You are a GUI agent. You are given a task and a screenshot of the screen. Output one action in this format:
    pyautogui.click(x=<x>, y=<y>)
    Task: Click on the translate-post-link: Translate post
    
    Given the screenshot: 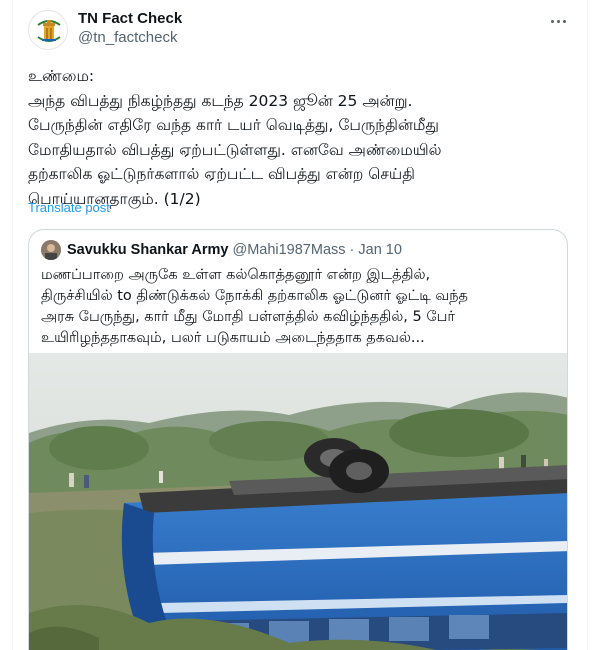 What is the action you would take?
    pyautogui.click(x=69, y=207)
    